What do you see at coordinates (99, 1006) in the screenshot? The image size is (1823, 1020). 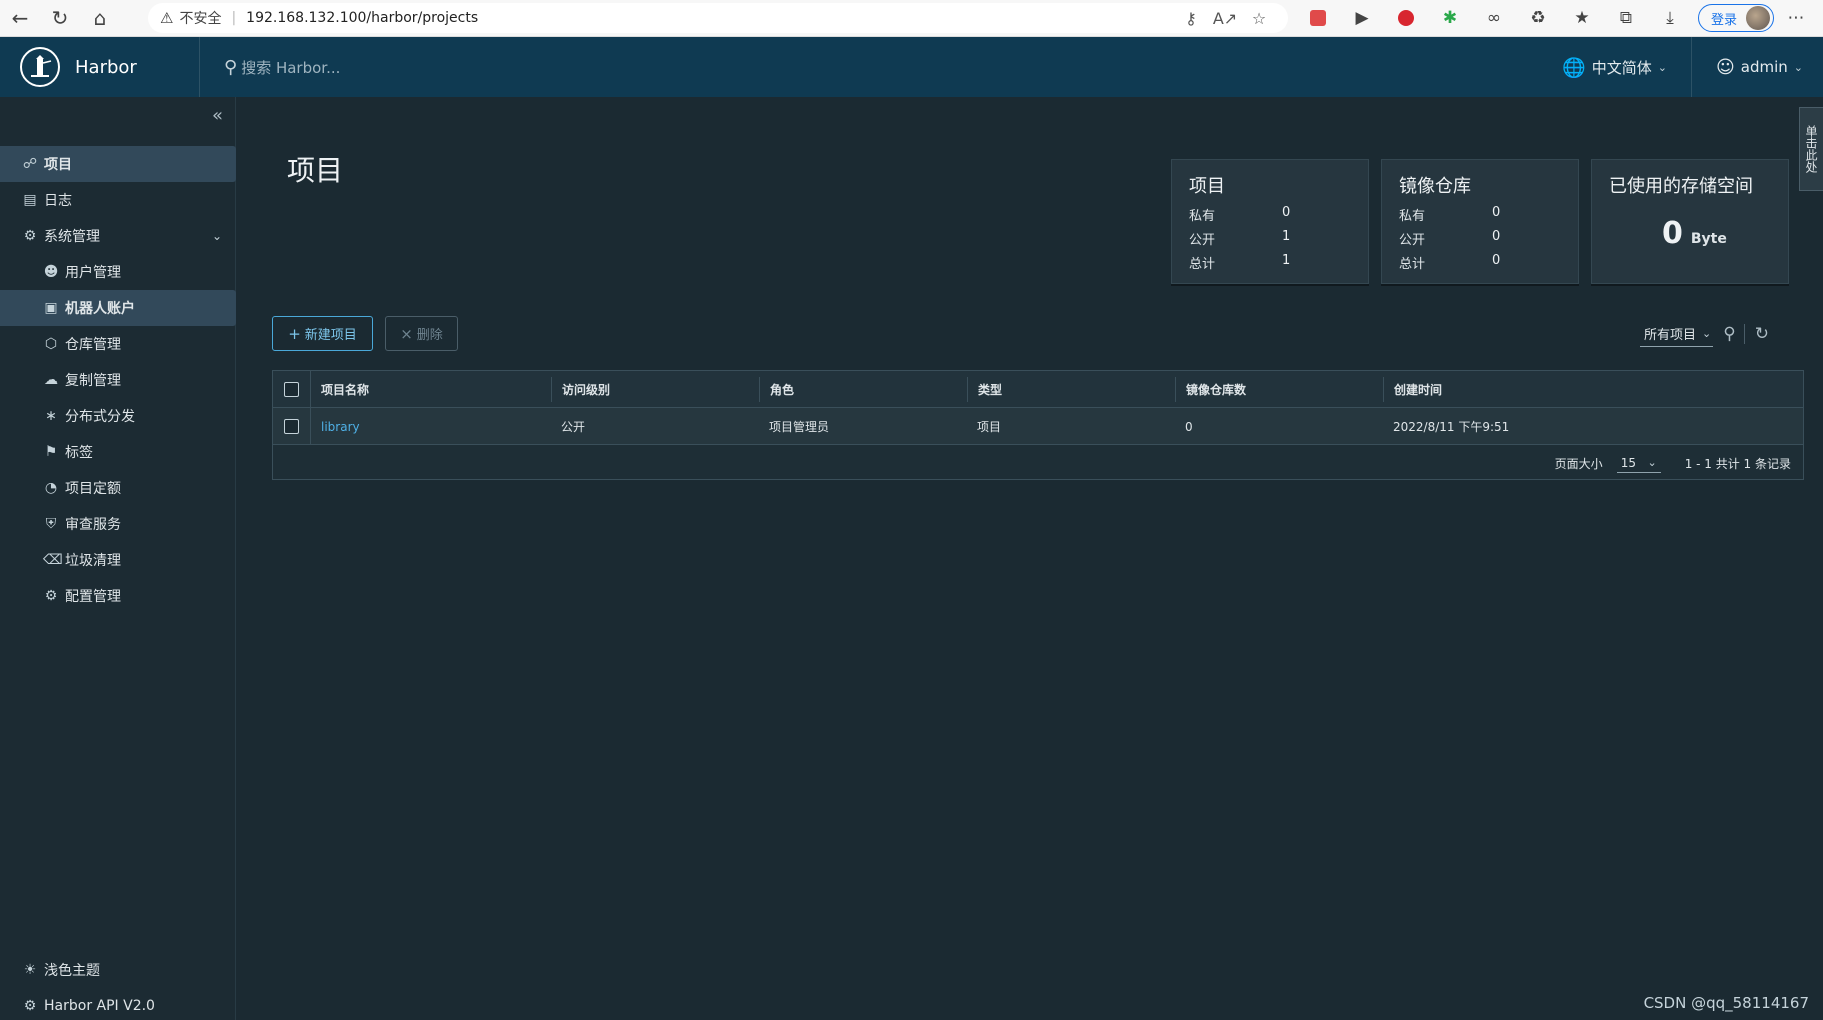 I see `api-label: Harbor API V2.0` at bounding box center [99, 1006].